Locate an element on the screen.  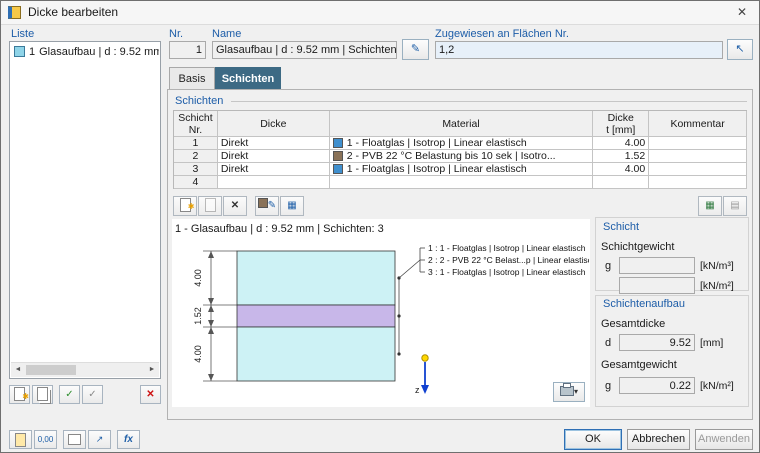
delete-icon: ✕ is located at coordinates (235, 205).